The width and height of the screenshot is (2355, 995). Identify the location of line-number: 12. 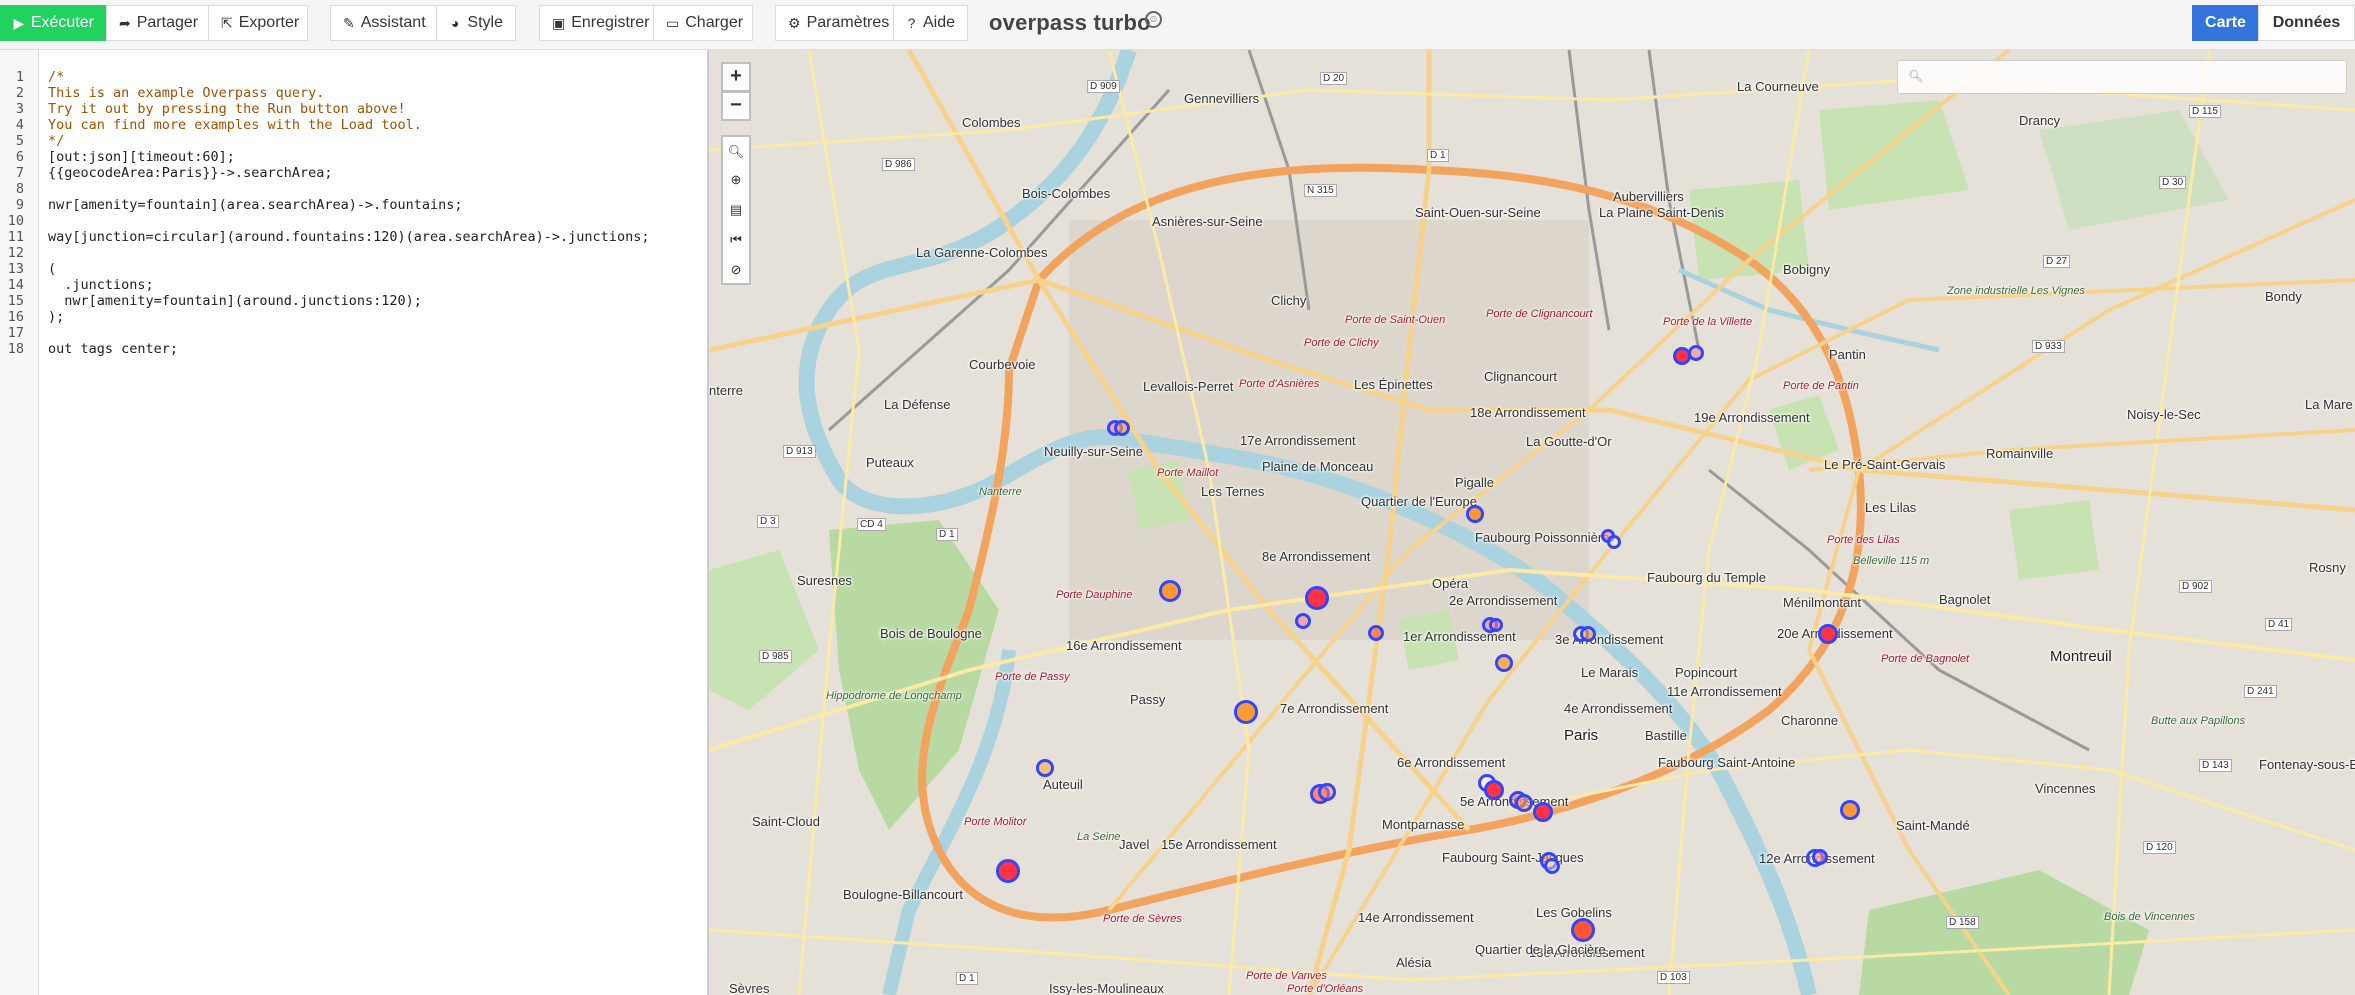
(15, 253).